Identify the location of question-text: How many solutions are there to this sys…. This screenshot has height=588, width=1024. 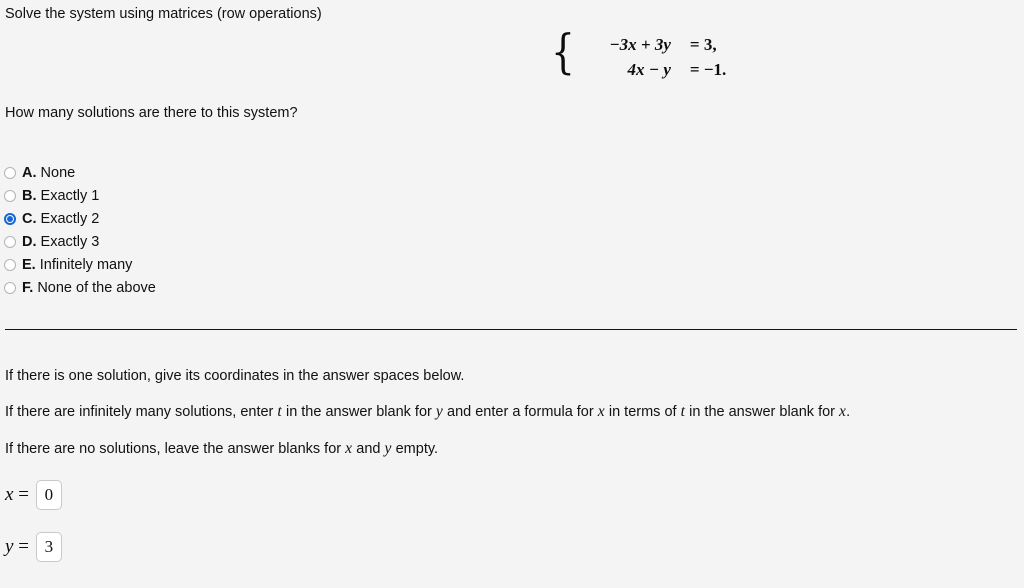
(151, 113).